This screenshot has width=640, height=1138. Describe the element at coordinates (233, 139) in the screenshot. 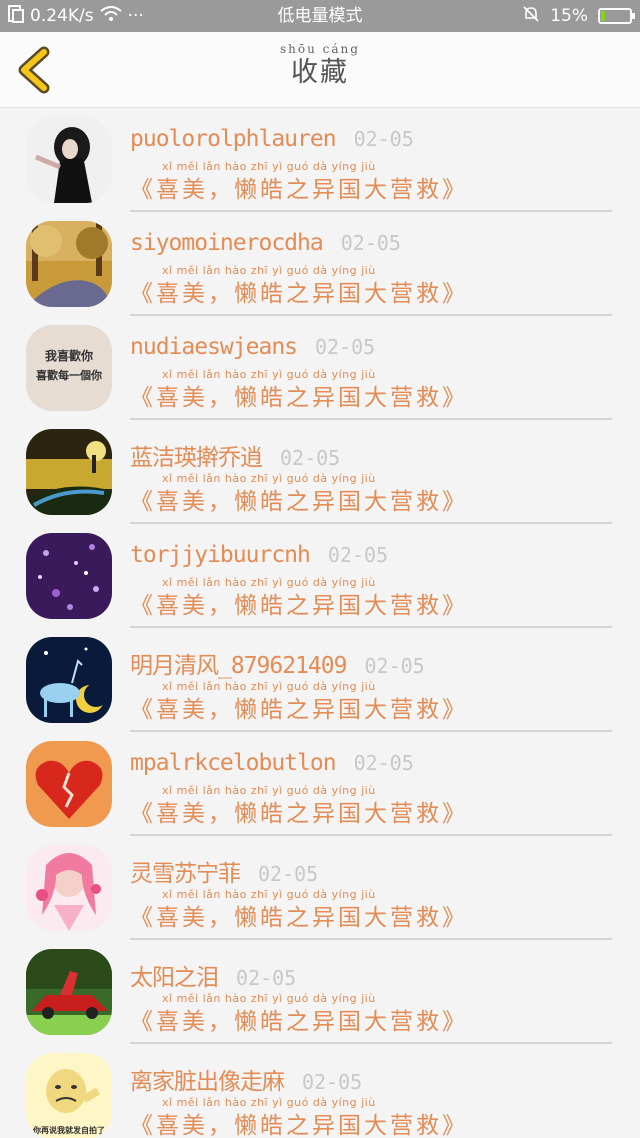

I see `user-name: puolorolphlauren` at that location.